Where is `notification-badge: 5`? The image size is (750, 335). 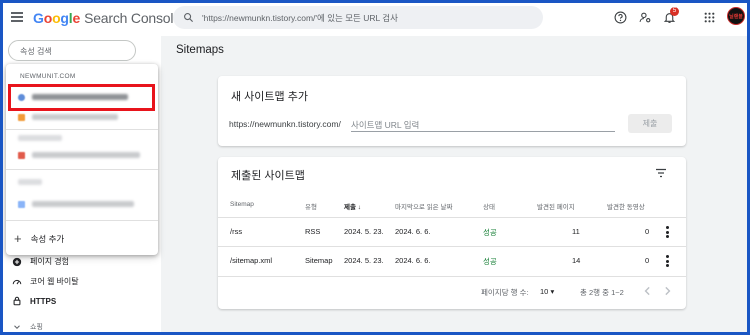
notification-badge: 5 is located at coordinates (674, 11).